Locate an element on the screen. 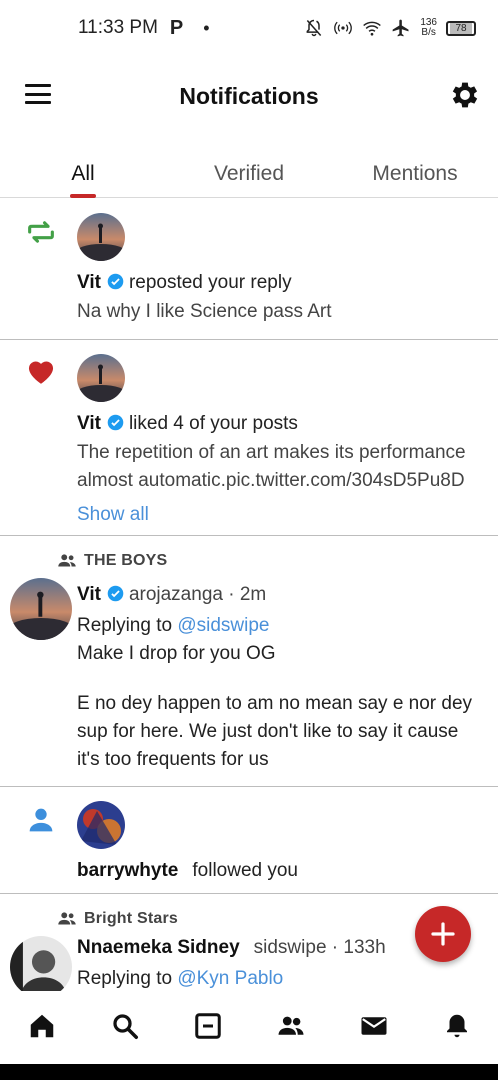 The height and width of the screenshot is (1080, 498). search-icon is located at coordinates (125, 1026).